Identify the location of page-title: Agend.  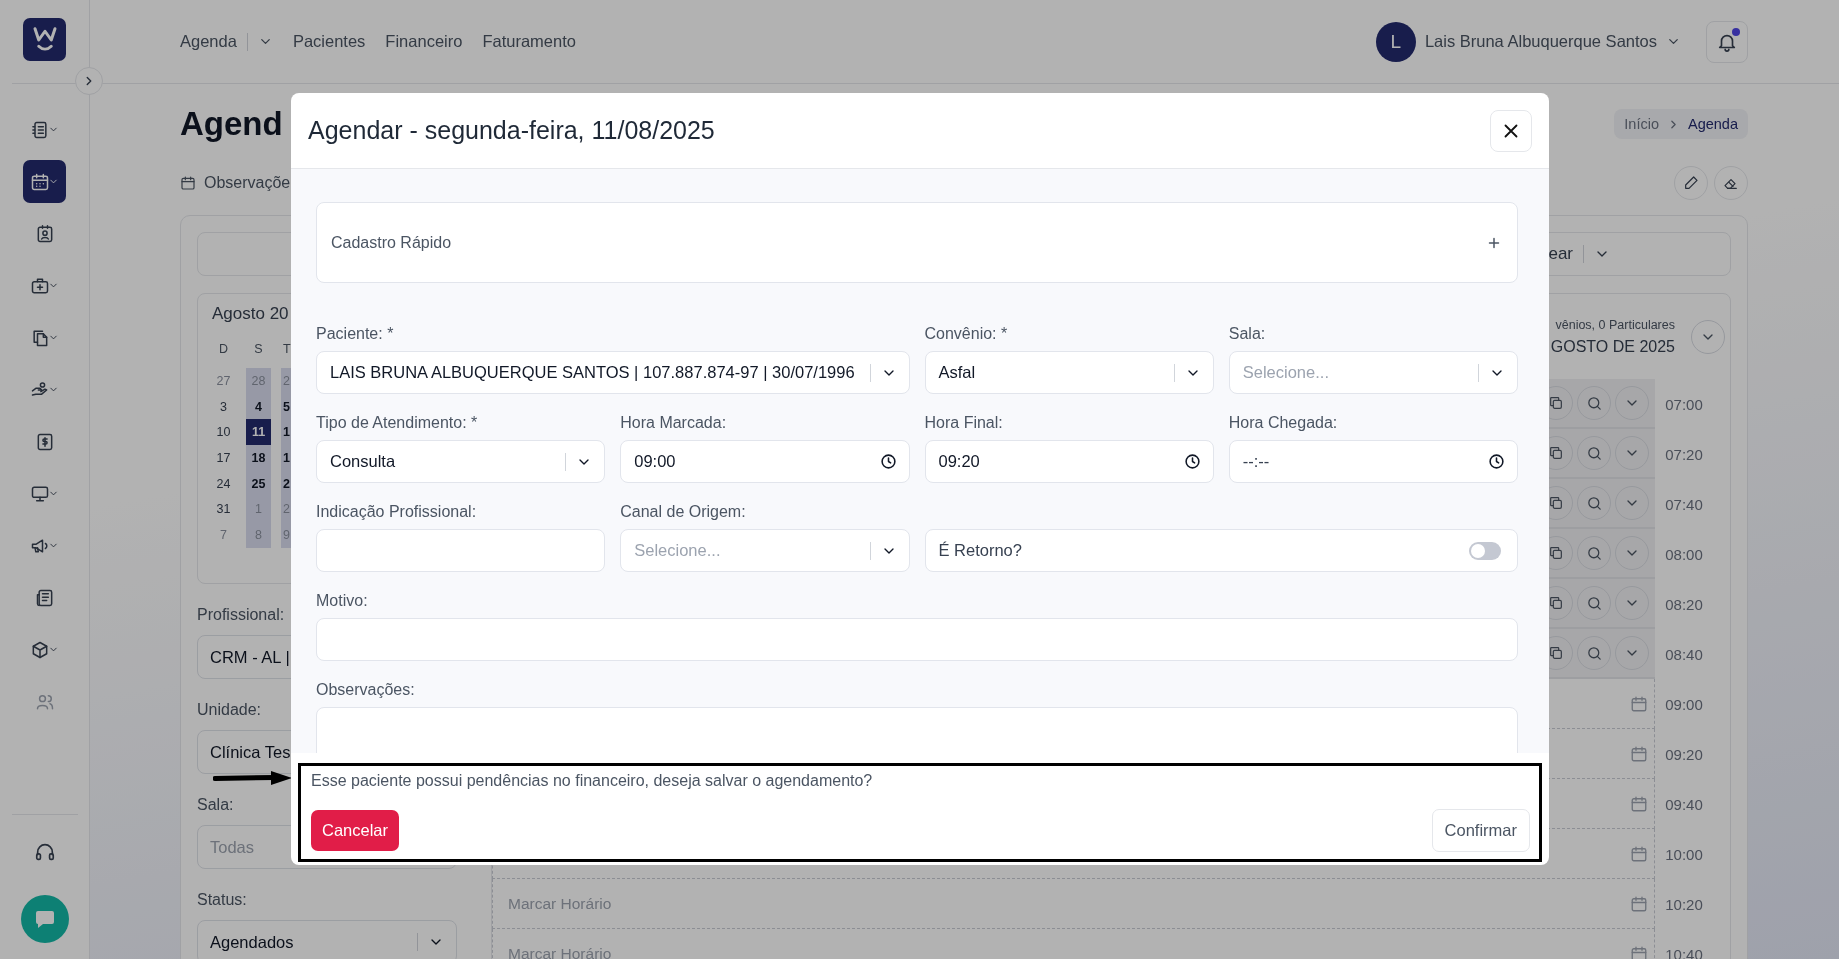
(231, 124).